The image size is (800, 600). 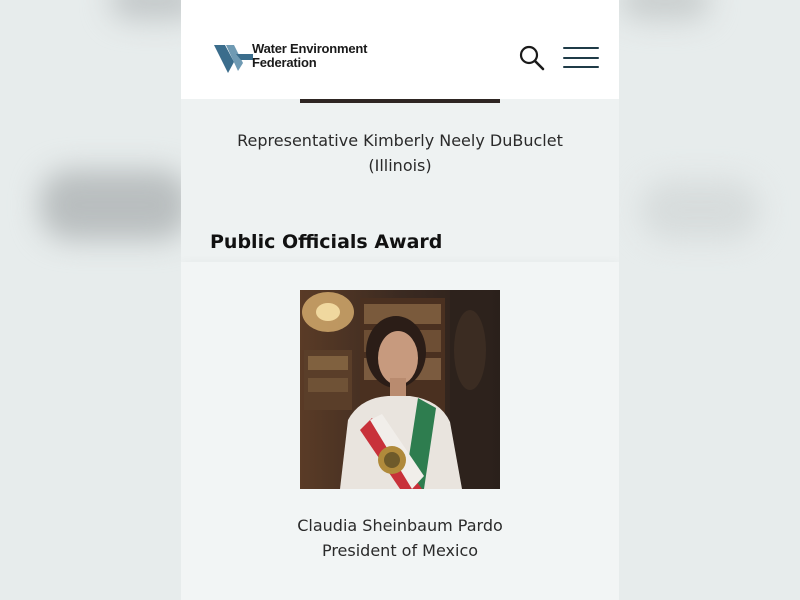 I want to click on section-heading: Public Officials Award, so click(x=326, y=242).